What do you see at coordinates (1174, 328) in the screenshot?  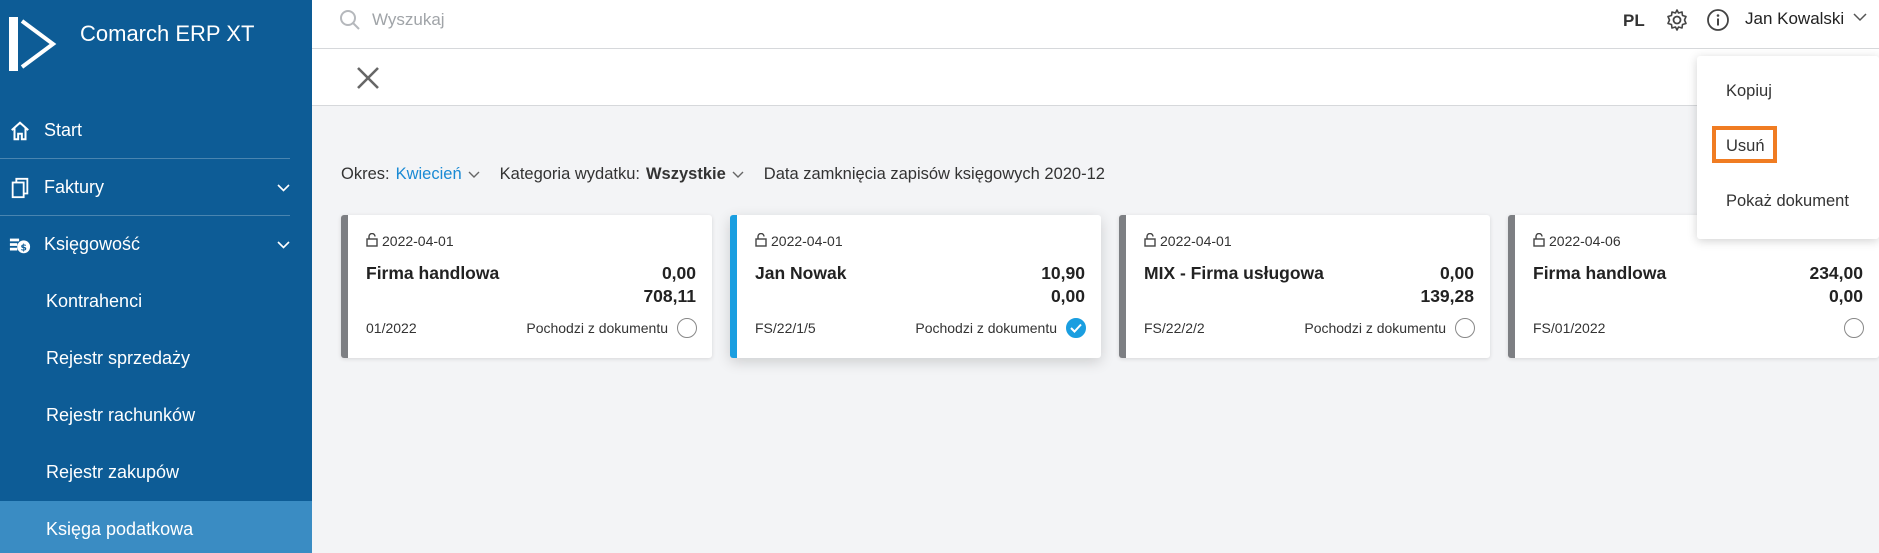 I see `entry-document-number: FS/22/2/2` at bounding box center [1174, 328].